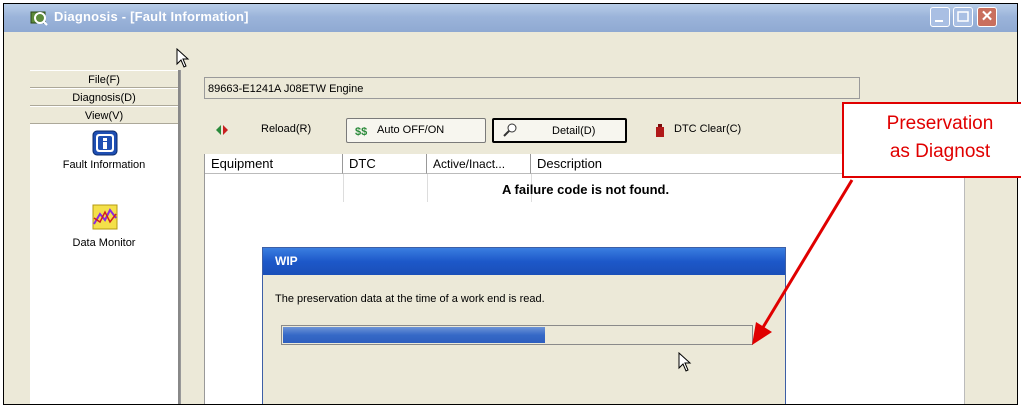  Describe the element at coordinates (104, 243) in the screenshot. I see `nav-data-monitor-label: Data Monitor` at that location.